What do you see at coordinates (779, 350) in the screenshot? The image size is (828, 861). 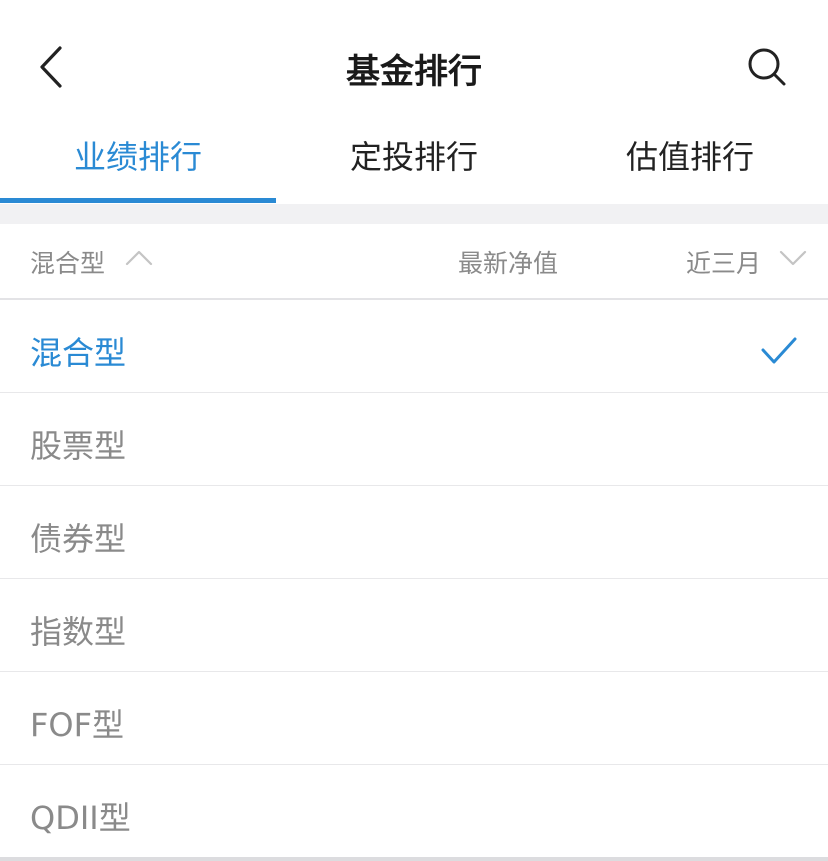 I see `checkmark-icon` at bounding box center [779, 350].